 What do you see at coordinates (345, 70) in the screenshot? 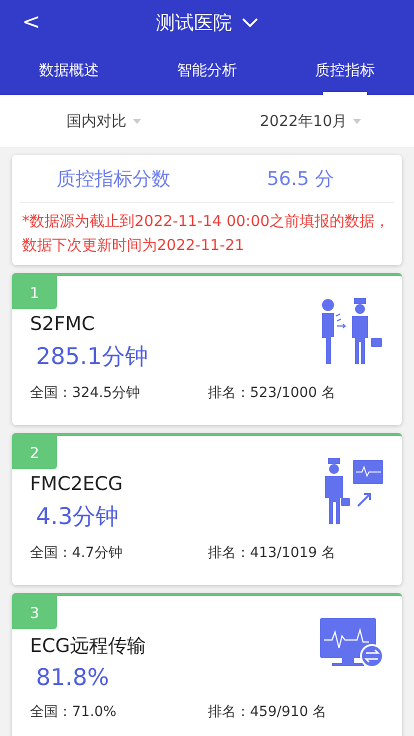
I see `tab: 质控指标` at bounding box center [345, 70].